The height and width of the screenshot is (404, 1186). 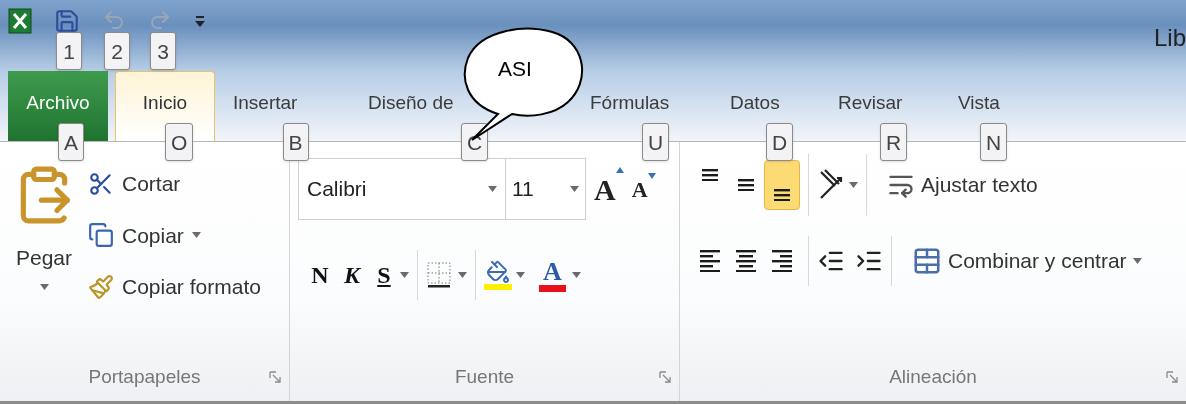 I want to click on font-name-dropdown: Calibri, so click(x=402, y=189).